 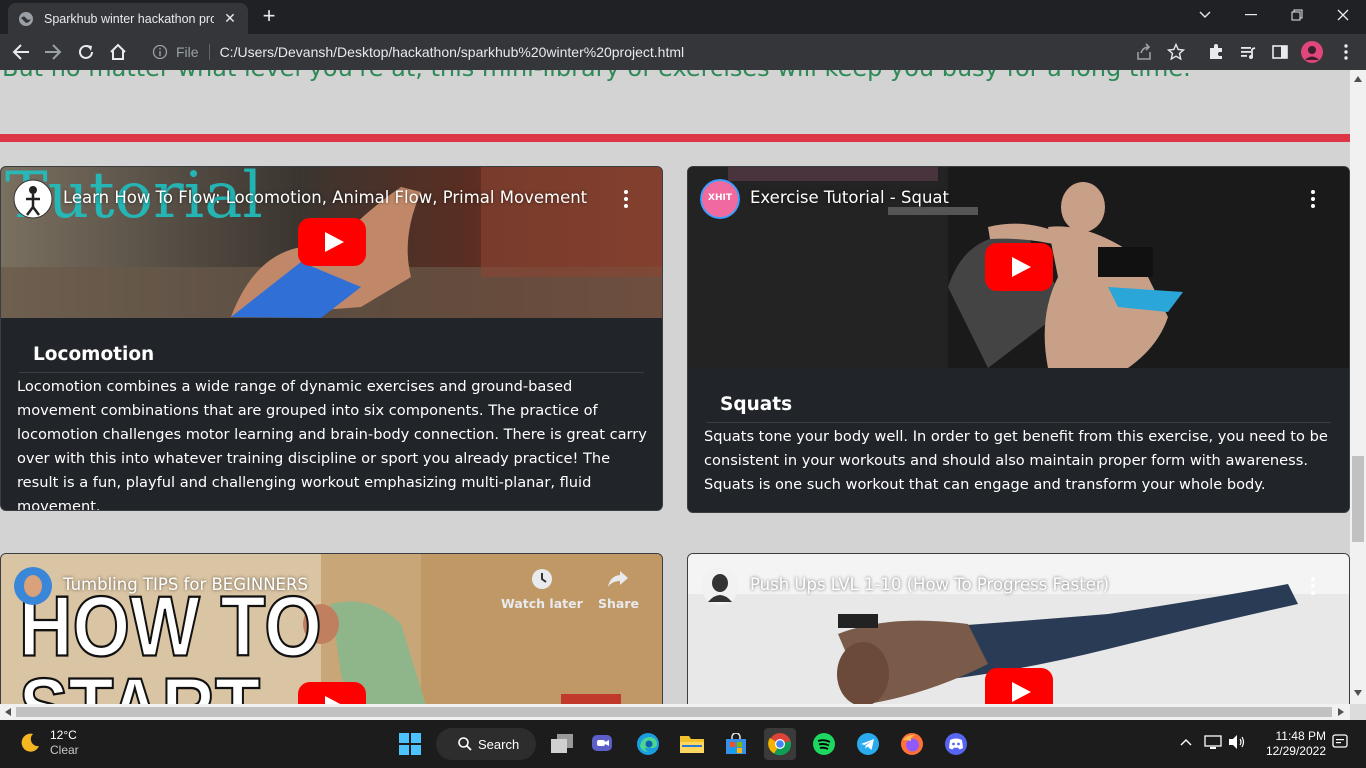 What do you see at coordinates (1312, 52) in the screenshot?
I see `profile-avatar` at bounding box center [1312, 52].